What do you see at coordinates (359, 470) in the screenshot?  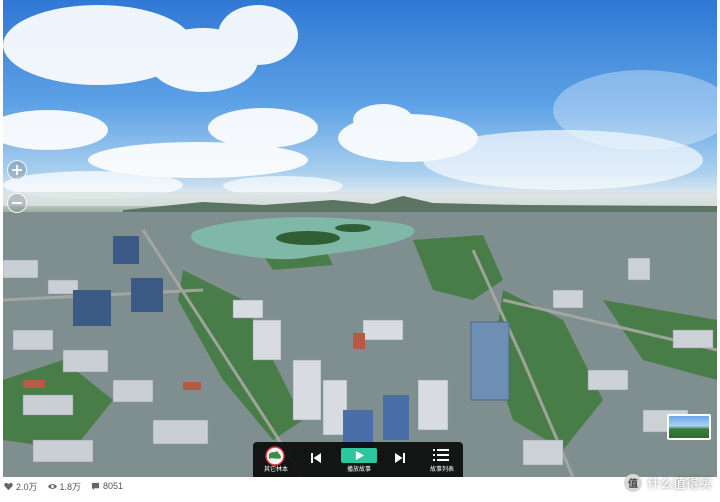 I see `play-story-label: 播放故事` at bounding box center [359, 470].